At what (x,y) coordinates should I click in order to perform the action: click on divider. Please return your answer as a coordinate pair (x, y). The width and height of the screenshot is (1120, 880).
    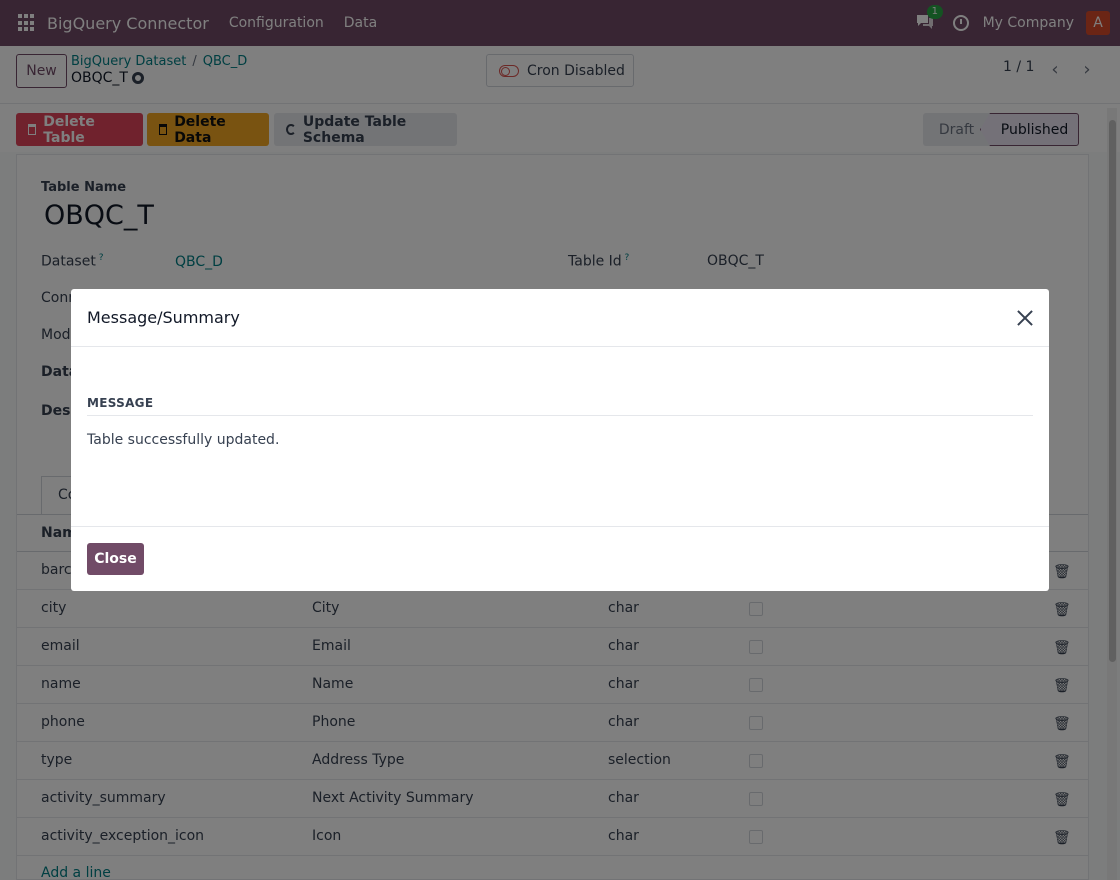
    Looking at the image, I should click on (560, 415).